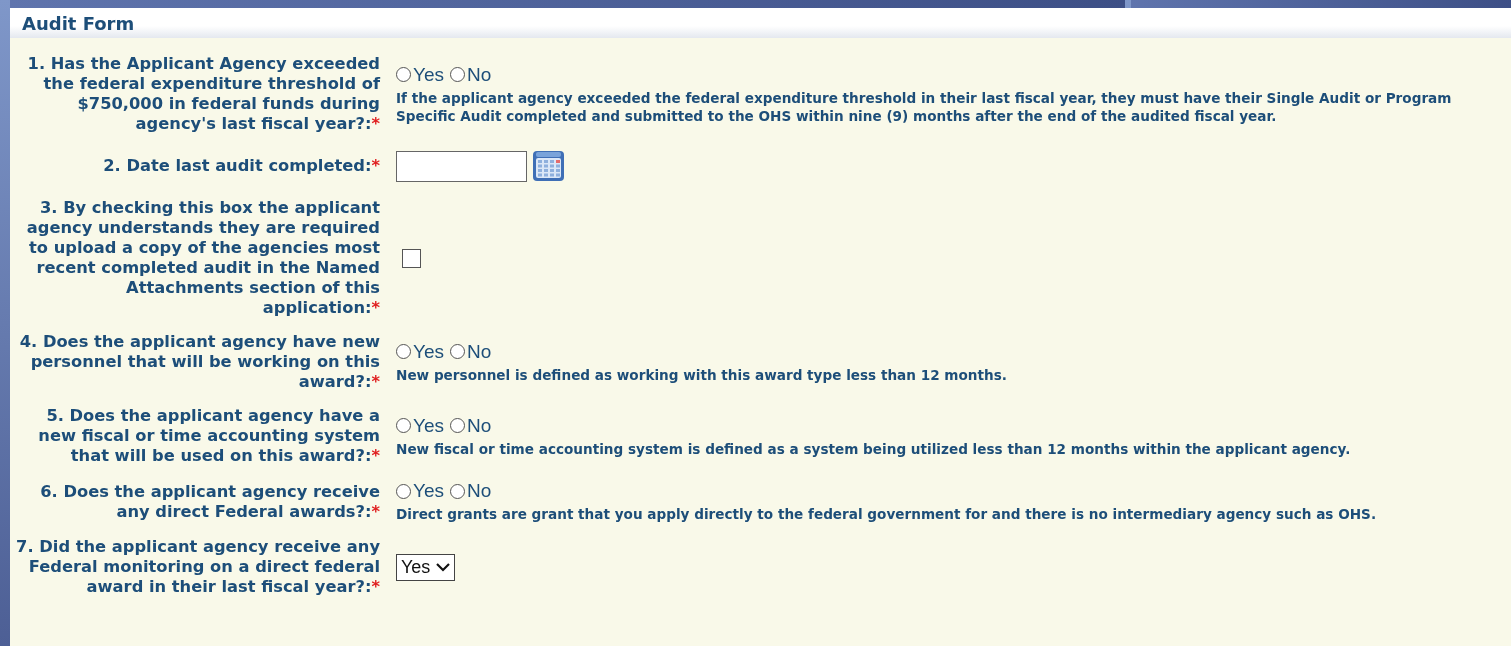 The image size is (1511, 646). I want to click on calendar-icon, so click(549, 166).